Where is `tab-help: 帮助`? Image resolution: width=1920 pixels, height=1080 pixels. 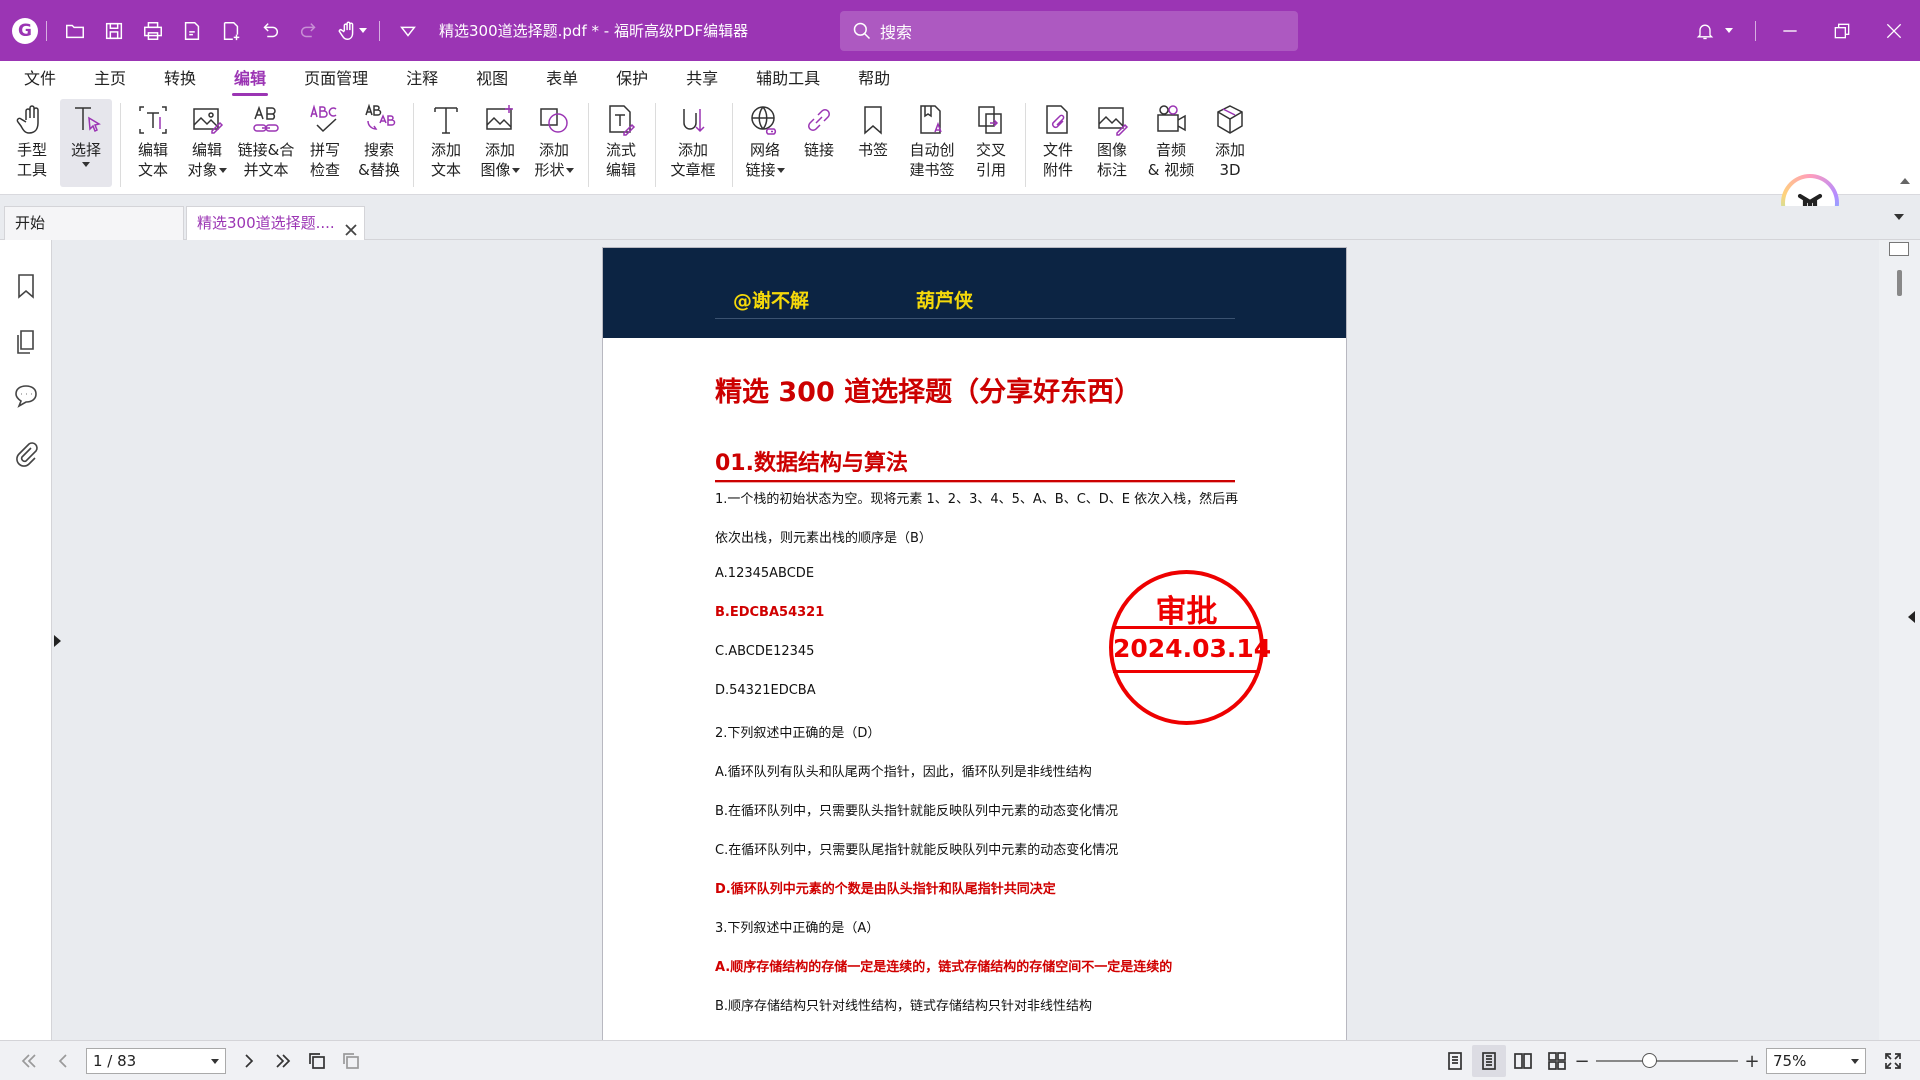
tab-help: 帮助 is located at coordinates (874, 80).